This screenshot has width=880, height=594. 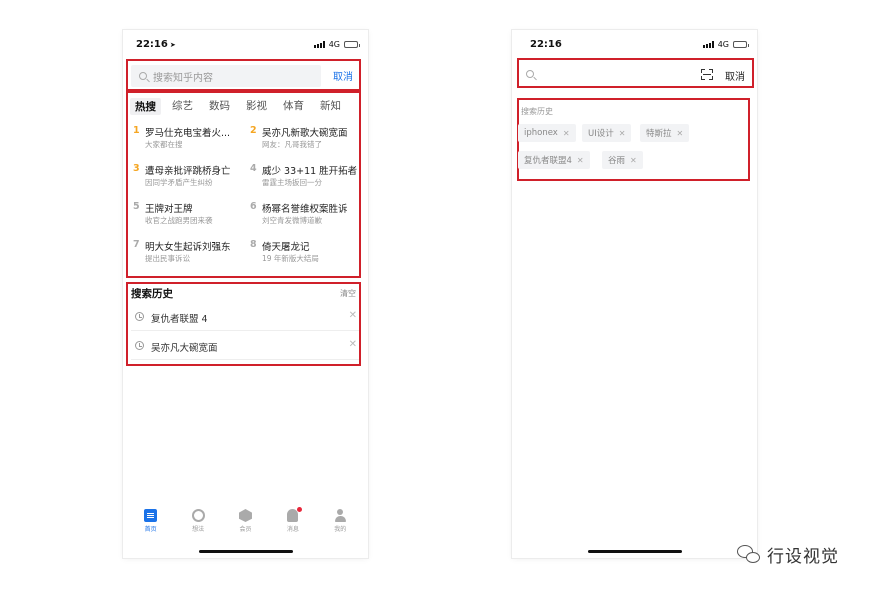 I want to click on tab-label: 消息, so click(x=292, y=529).